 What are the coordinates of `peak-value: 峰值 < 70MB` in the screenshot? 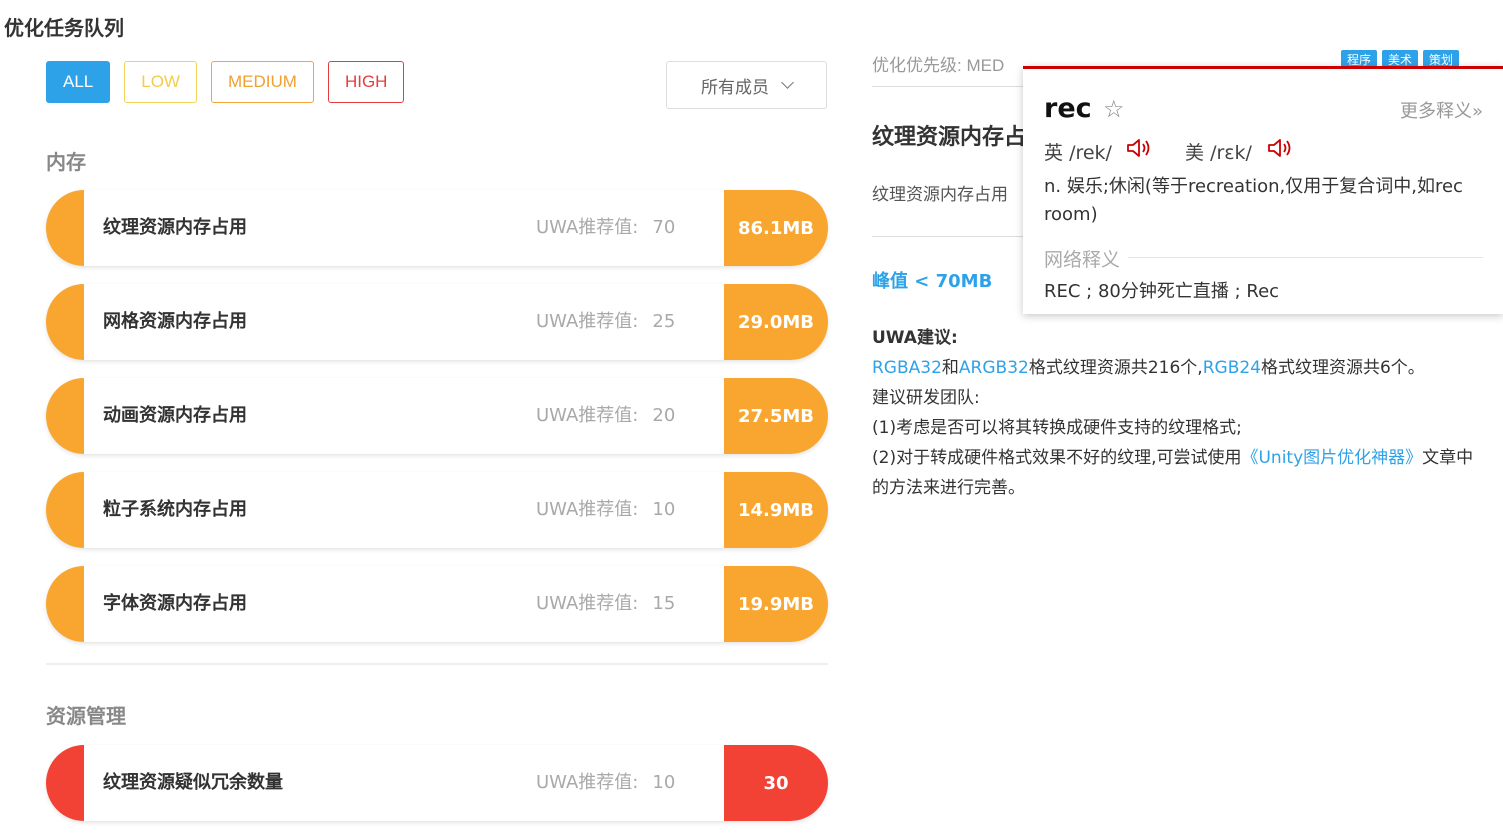 It's located at (932, 281).